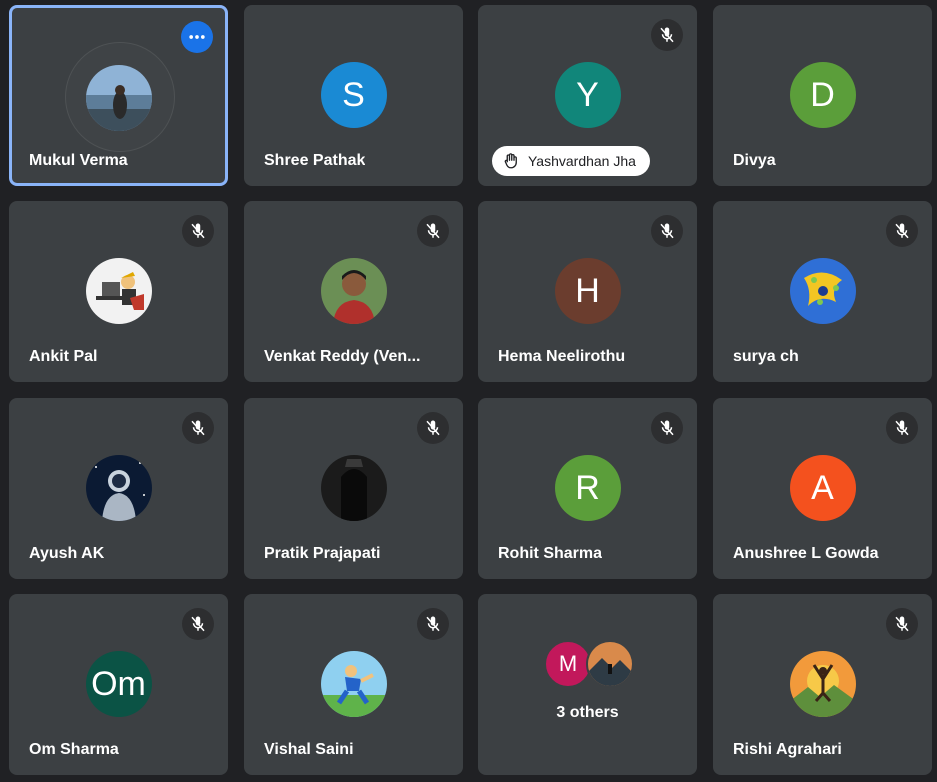 This screenshot has width=937, height=782. I want to click on participant-name: Rohit Sharma, so click(550, 553).